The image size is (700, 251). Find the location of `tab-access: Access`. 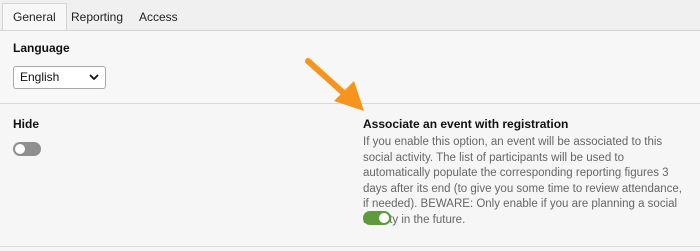

tab-access: Access is located at coordinates (158, 17).